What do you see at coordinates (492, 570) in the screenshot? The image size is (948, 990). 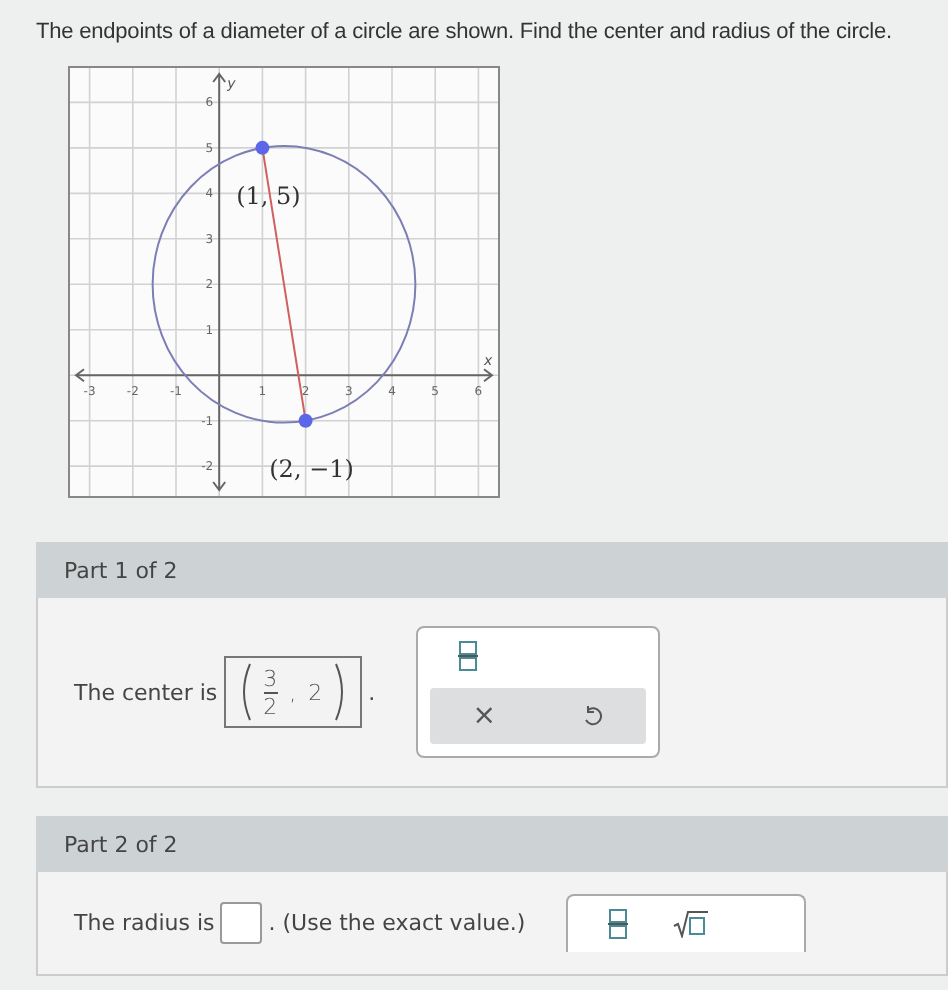 I see `part-header: Part 1 of 2` at bounding box center [492, 570].